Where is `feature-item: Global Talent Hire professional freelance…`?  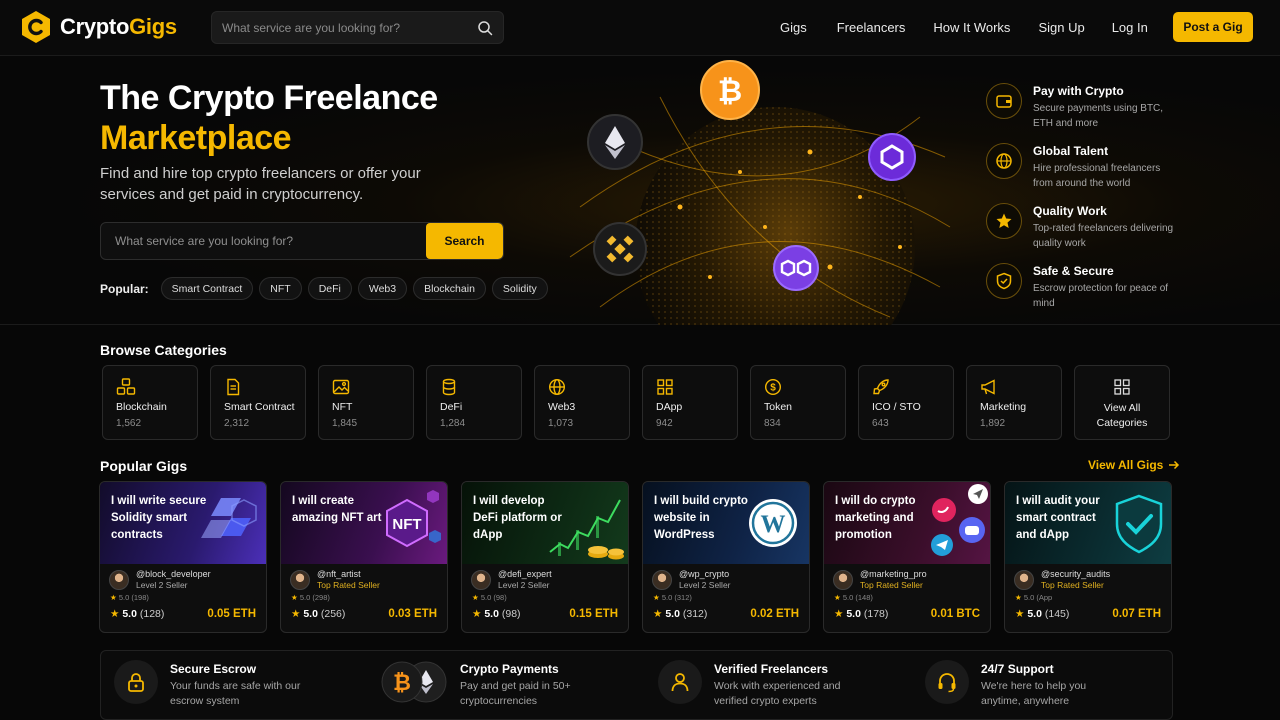
feature-item: Global Talent Hire professional freelance… is located at coordinates (1096, 173).